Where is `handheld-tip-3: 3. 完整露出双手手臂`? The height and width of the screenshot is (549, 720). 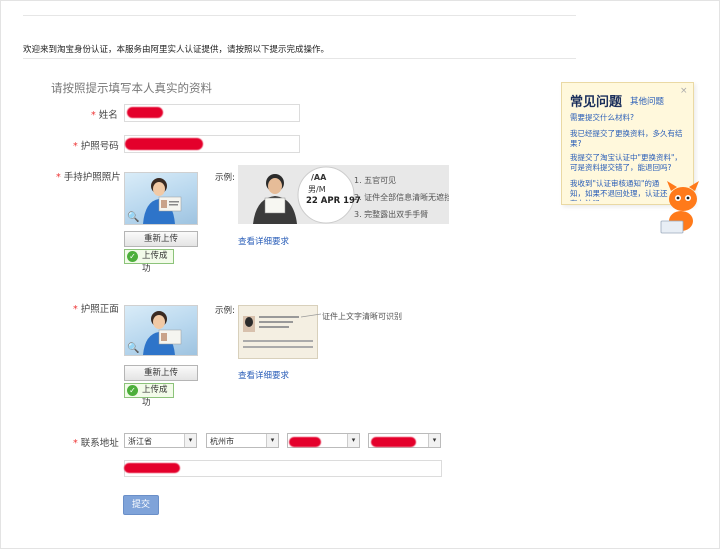 handheld-tip-3: 3. 完整露出双手手臂 is located at coordinates (391, 214).